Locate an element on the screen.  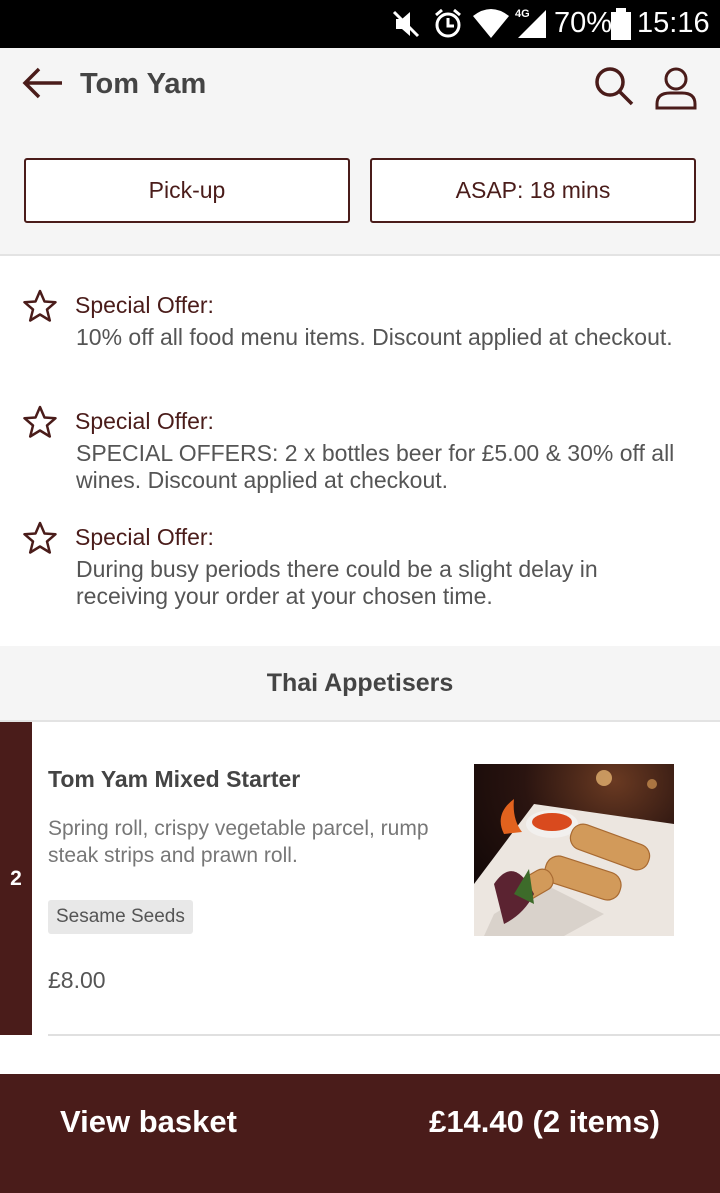
item-quantity-badge: 2 is located at coordinates (16, 878).